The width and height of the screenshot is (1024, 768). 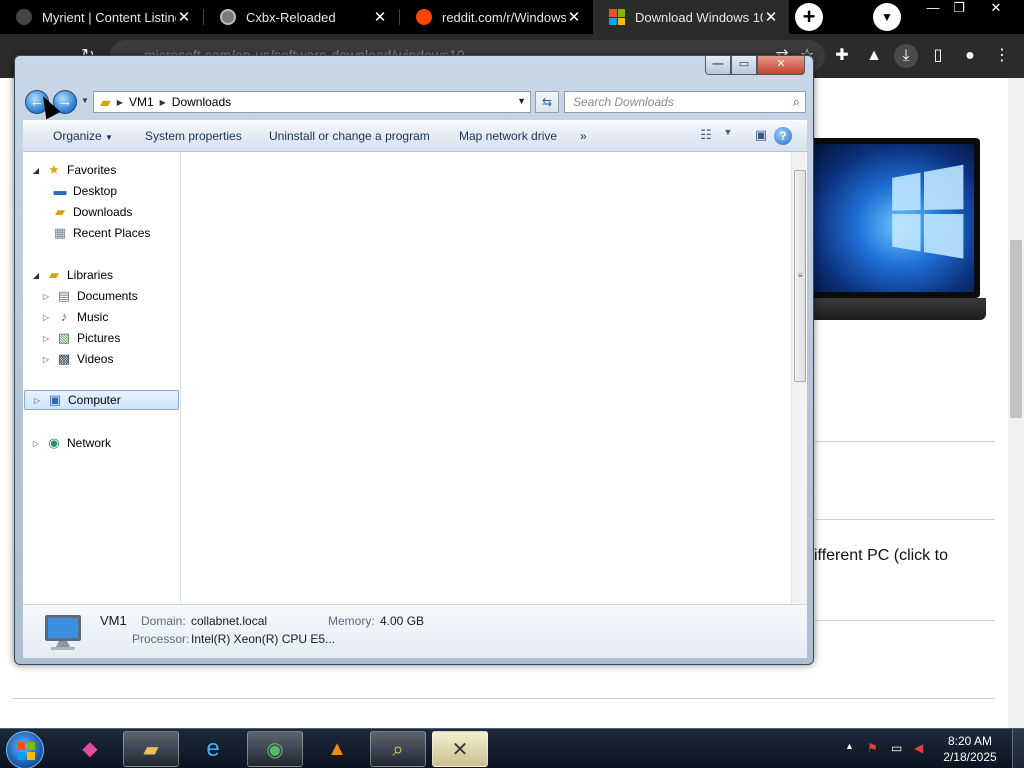 I want to click on tab-myrient: Myrient | Content Listing ✕, so click(x=101, y=17).